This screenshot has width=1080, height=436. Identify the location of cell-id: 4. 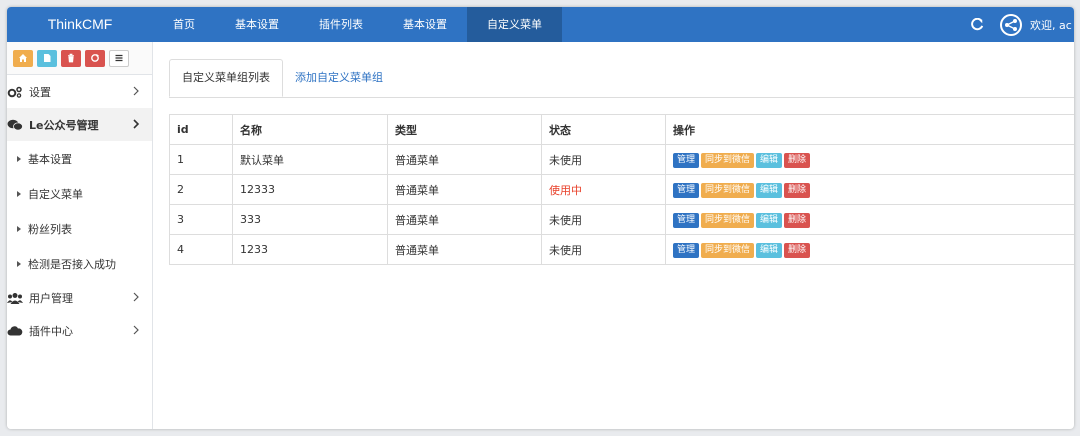
(201, 249).